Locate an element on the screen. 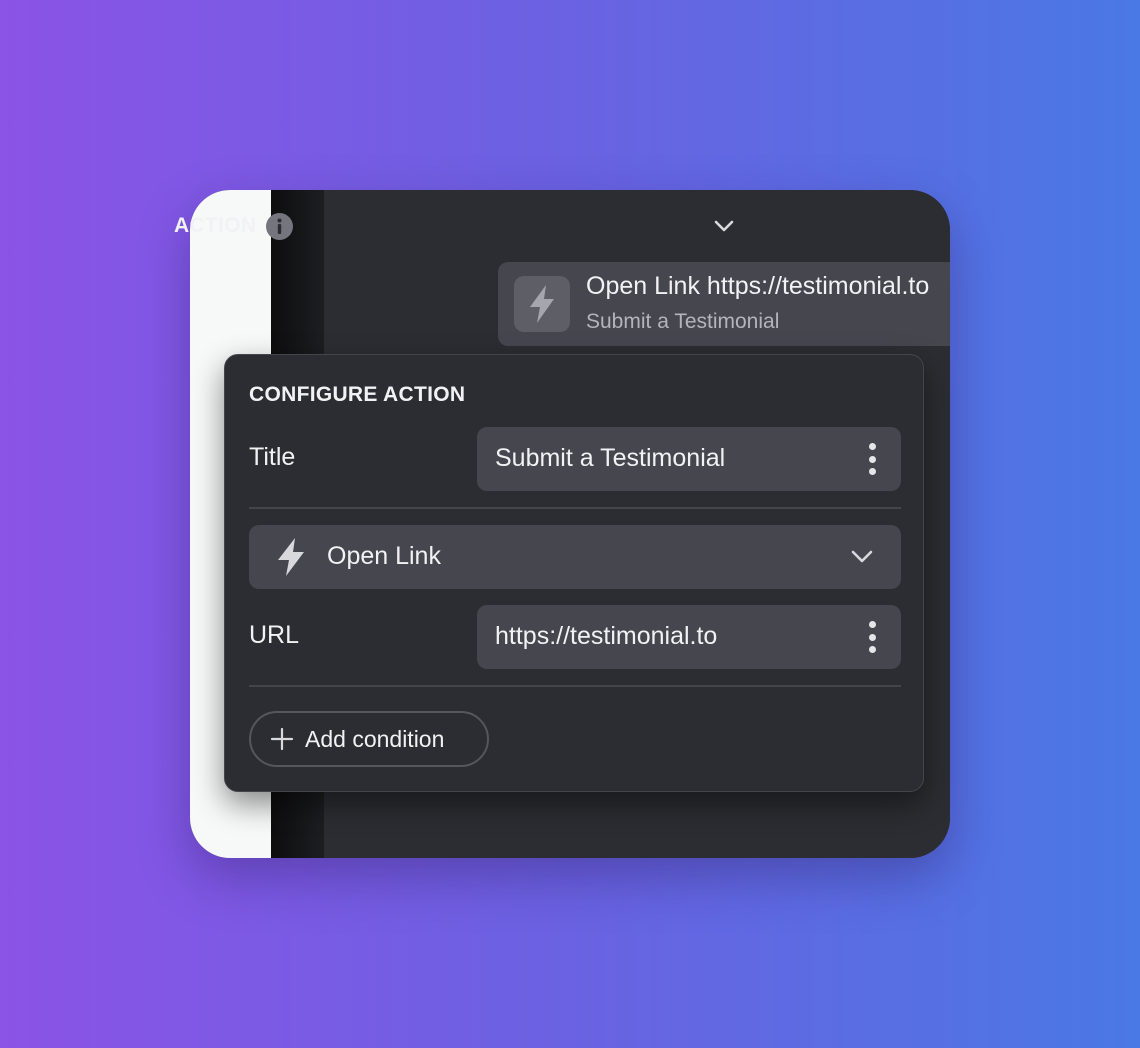 The width and height of the screenshot is (1140, 1048). add-condition-label: Add condition is located at coordinates (375, 738).